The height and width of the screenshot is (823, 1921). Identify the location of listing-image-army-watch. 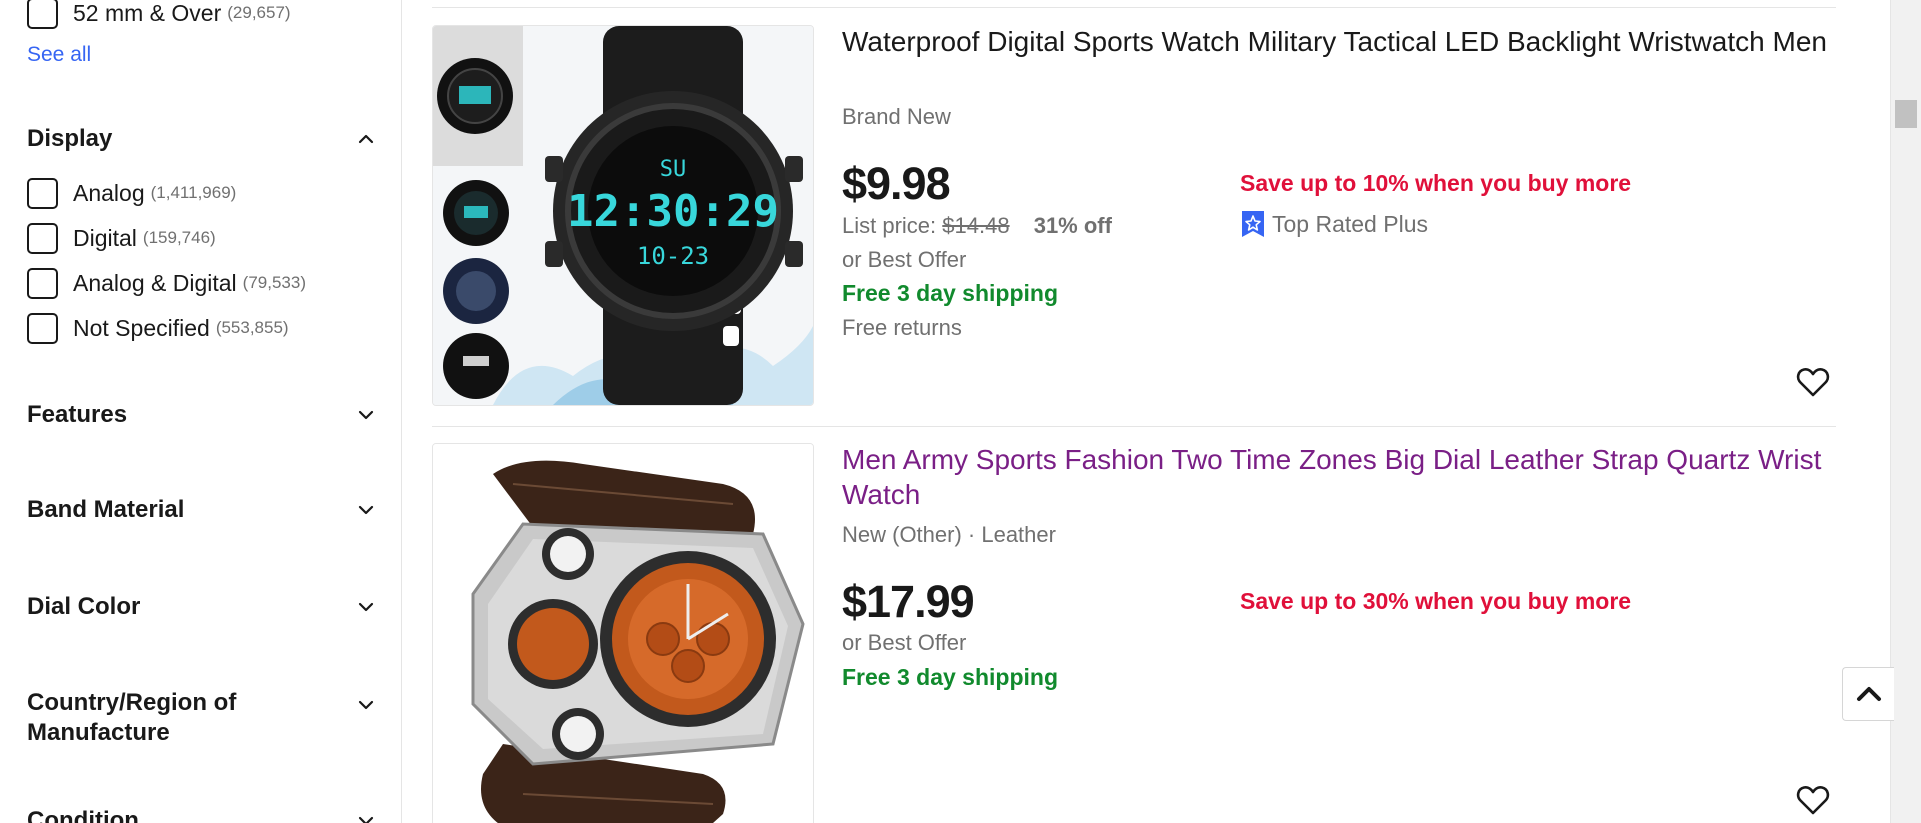
(623, 633).